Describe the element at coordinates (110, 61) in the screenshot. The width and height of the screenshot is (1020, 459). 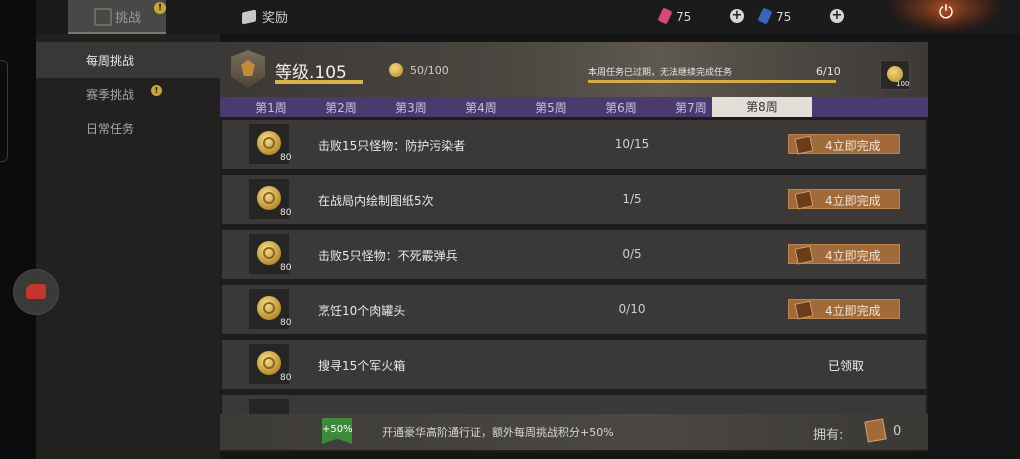
I see `sidebar-item-label: 每周挑战` at that location.